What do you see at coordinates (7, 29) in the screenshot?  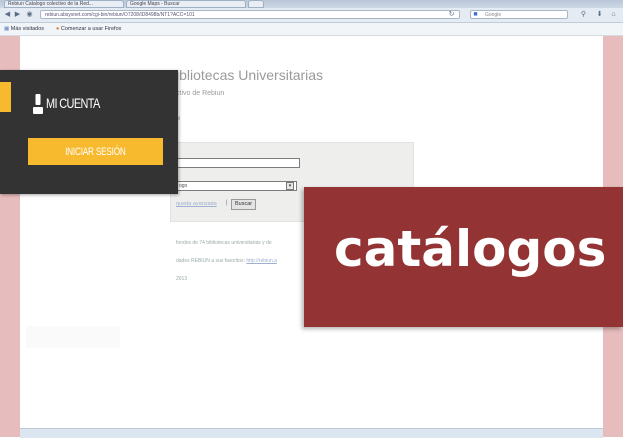 I see `bookmark-icon: ▦` at bounding box center [7, 29].